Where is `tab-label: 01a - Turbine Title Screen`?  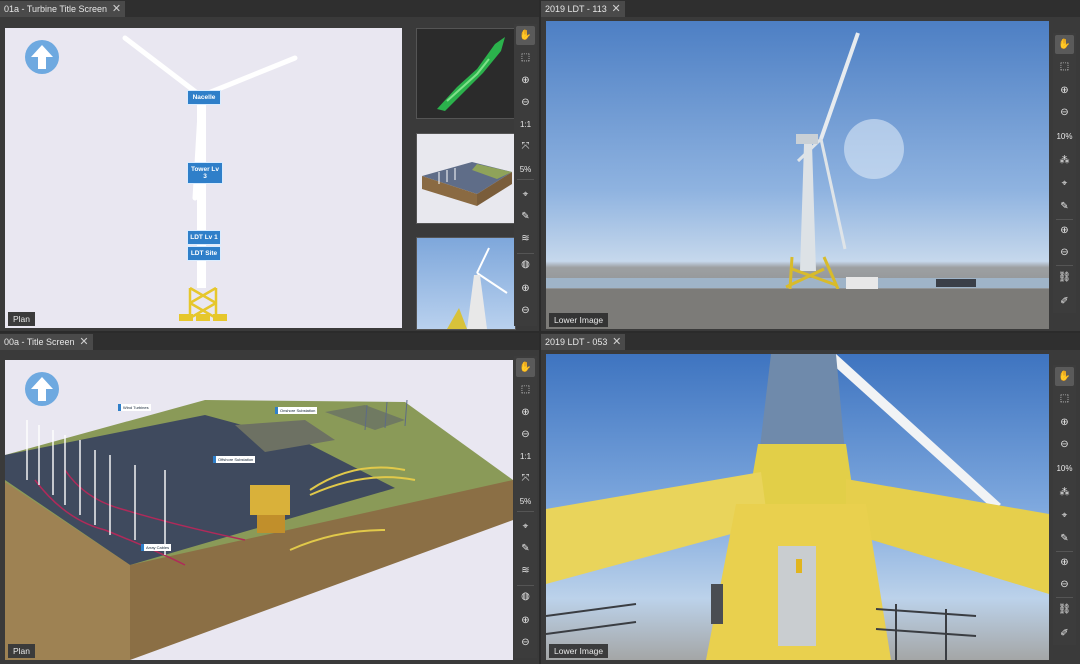 tab-label: 01a - Turbine Title Screen is located at coordinates (56, 9).